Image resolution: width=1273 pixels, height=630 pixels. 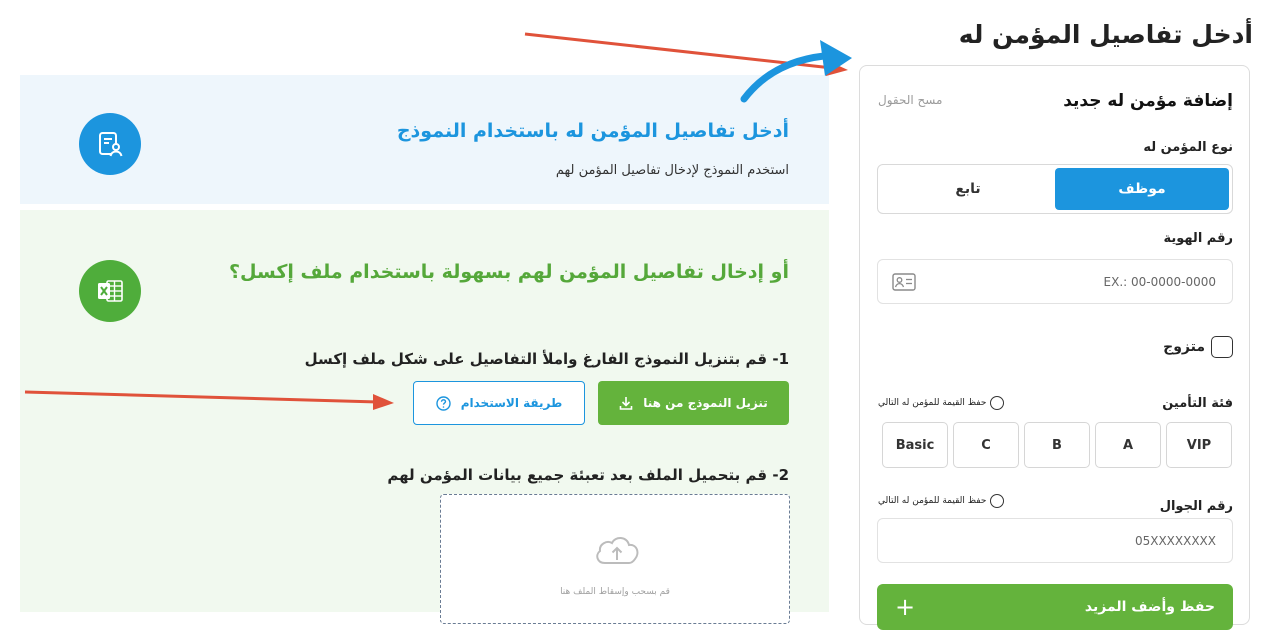 What do you see at coordinates (915, 445) in the screenshot?
I see `tier-basic: Basic` at bounding box center [915, 445].